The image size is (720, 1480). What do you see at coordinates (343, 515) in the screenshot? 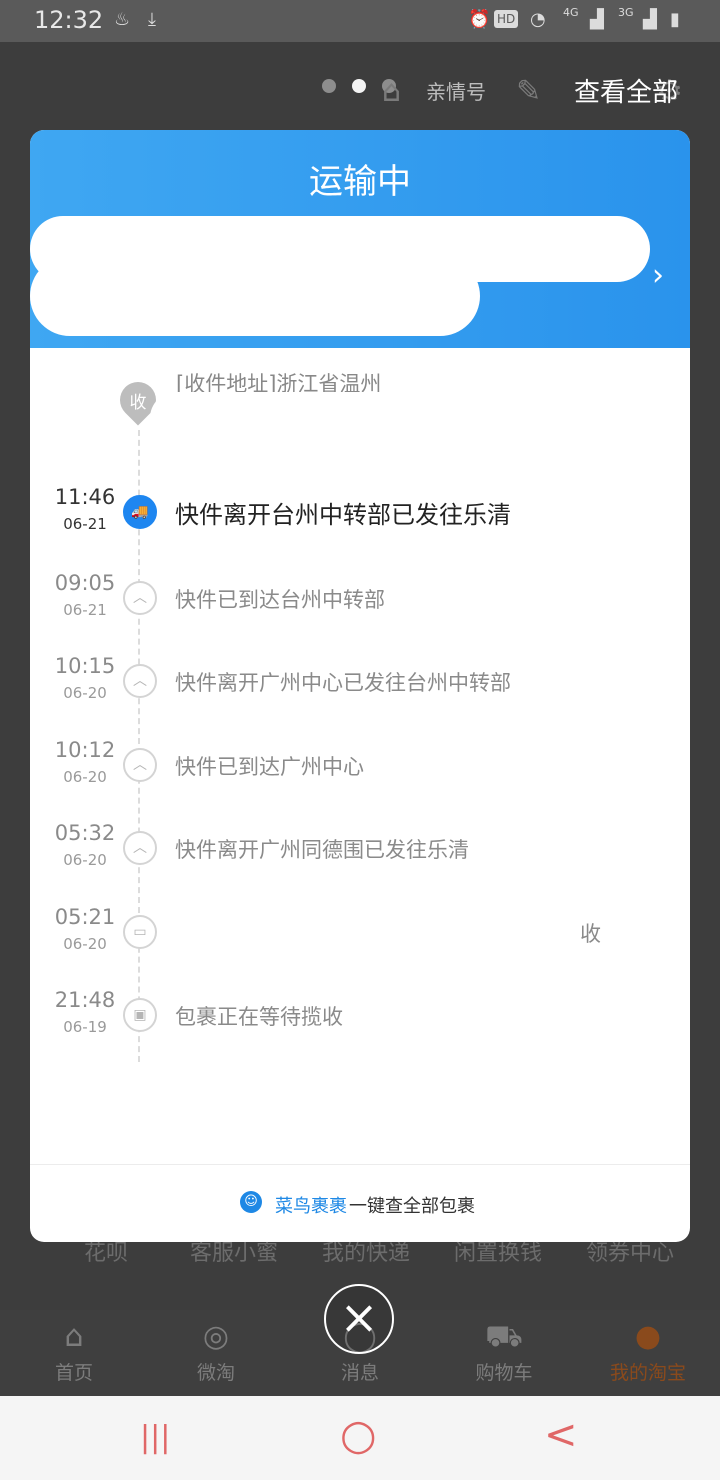
I see `event-text: 快件离开台州中转部已发往乐清` at bounding box center [343, 515].